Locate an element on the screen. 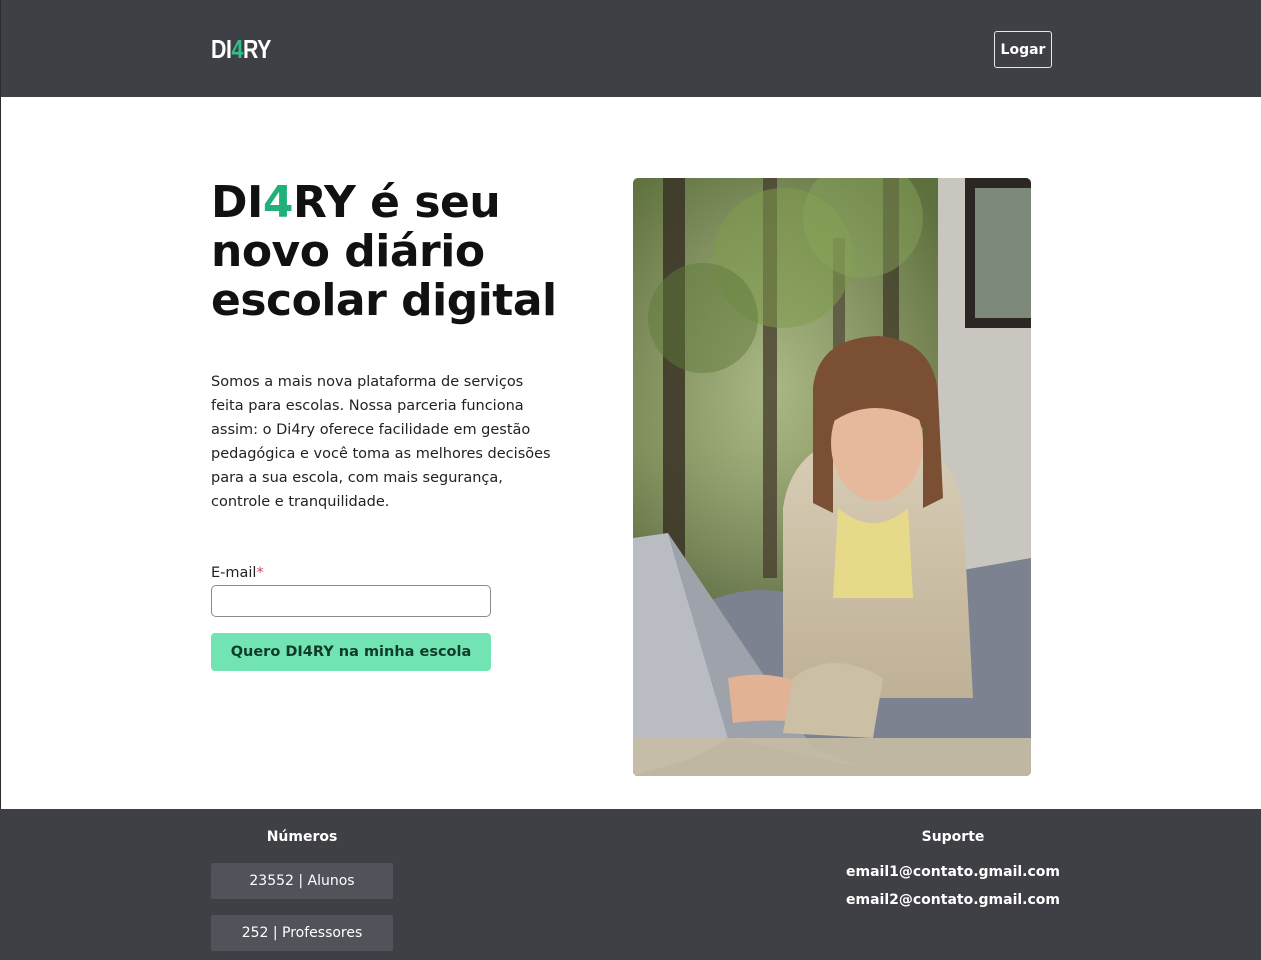  support-email-link: email1@contato.gmail.com is located at coordinates (953, 872).